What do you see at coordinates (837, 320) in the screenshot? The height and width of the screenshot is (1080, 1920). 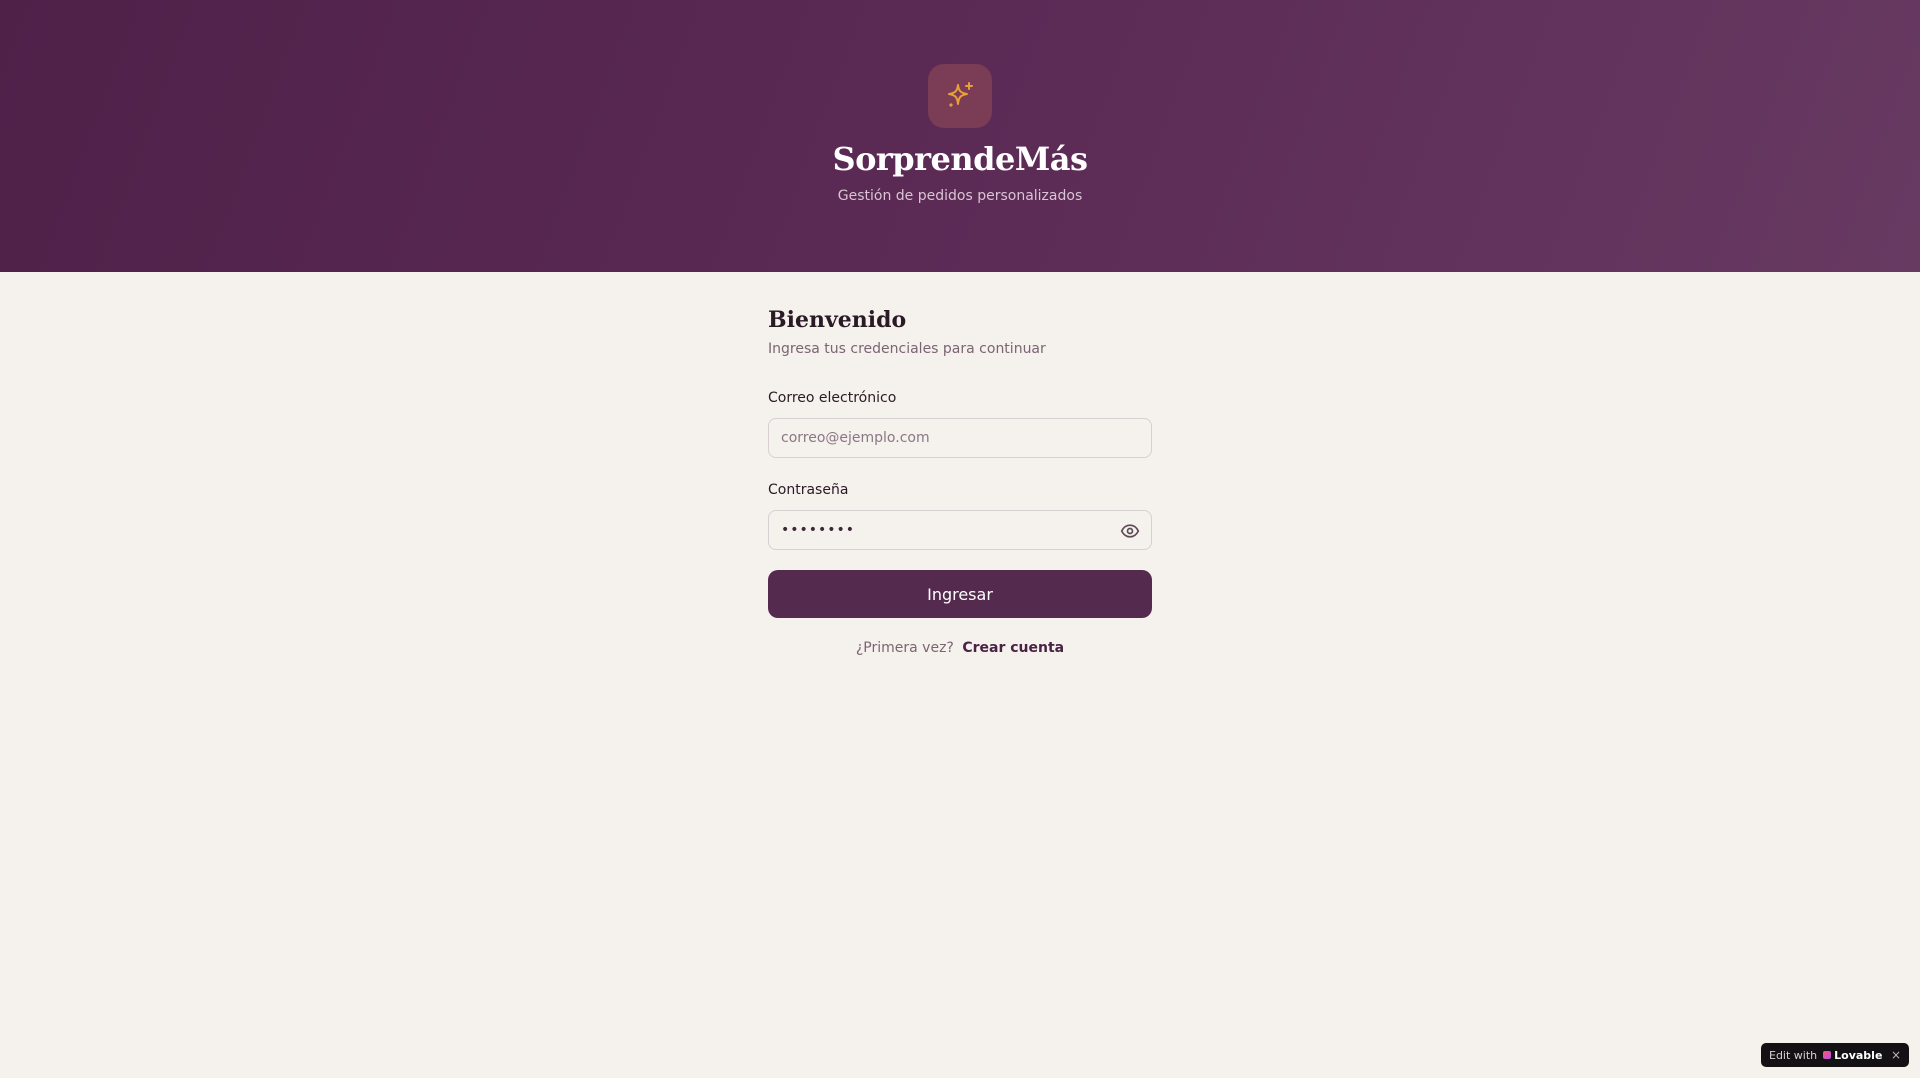 I see `page-title: Bienvenido` at bounding box center [837, 320].